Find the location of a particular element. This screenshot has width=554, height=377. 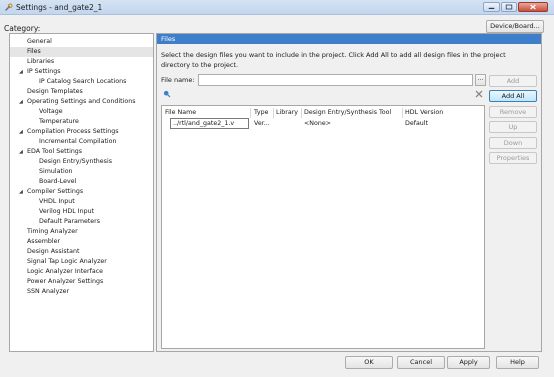

tree-item-vhdl-input: VHDL Input is located at coordinates (81, 202).